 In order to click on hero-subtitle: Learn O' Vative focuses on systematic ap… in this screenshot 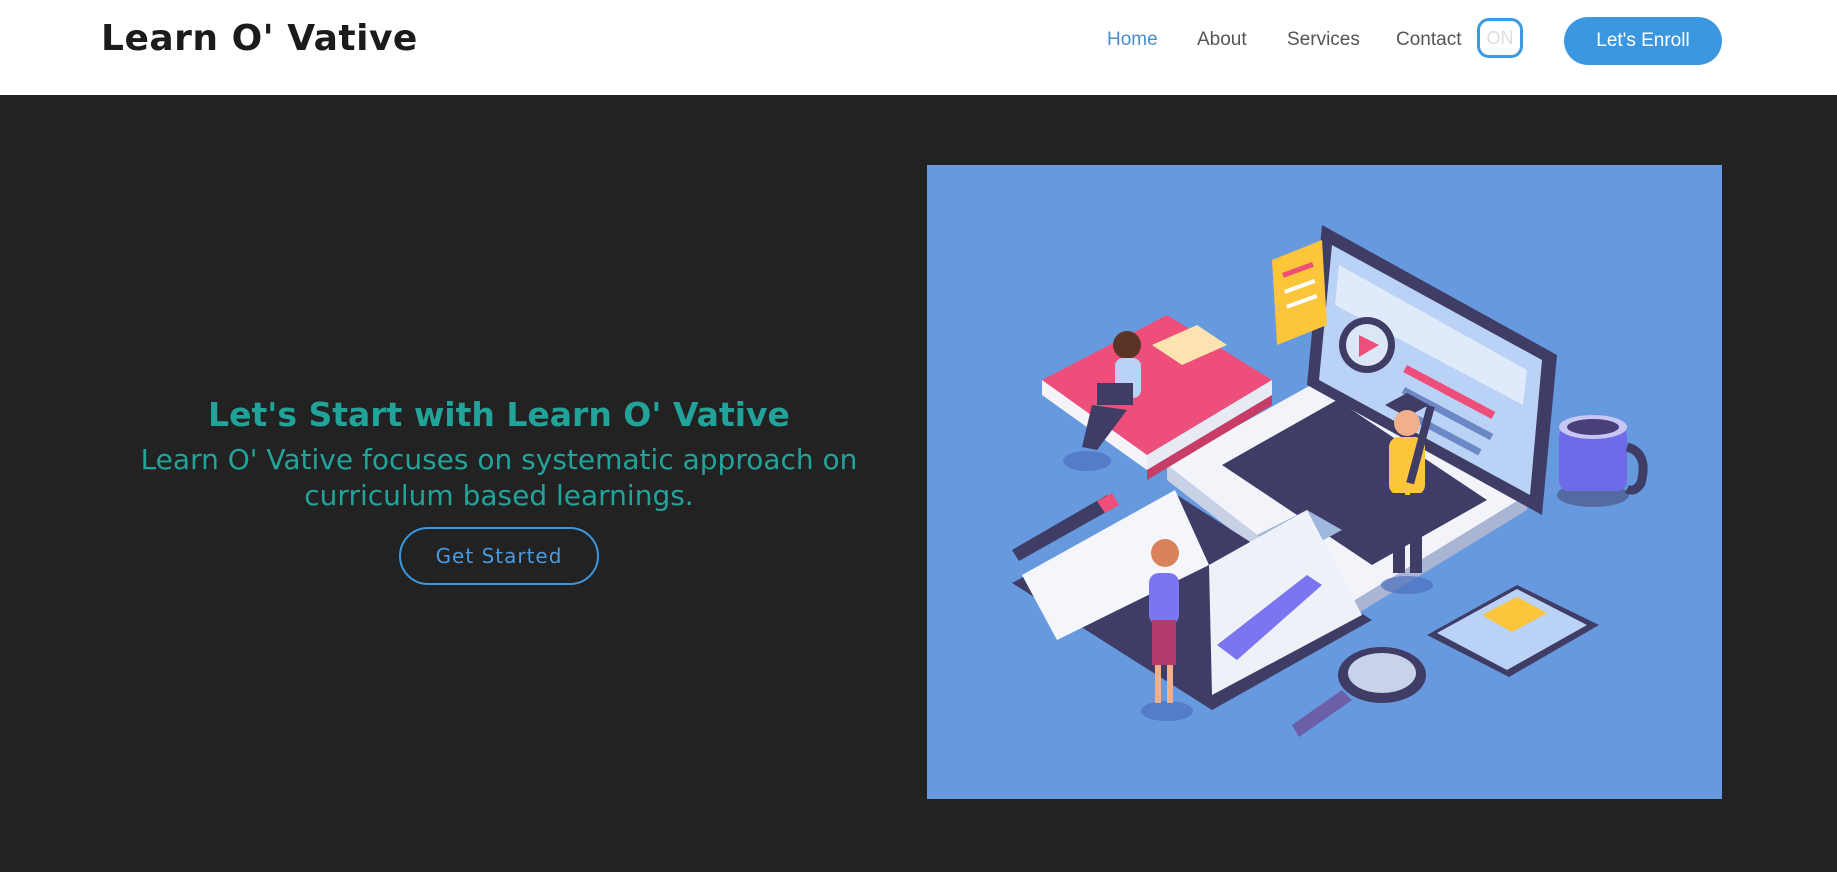, I will do `click(499, 477)`.